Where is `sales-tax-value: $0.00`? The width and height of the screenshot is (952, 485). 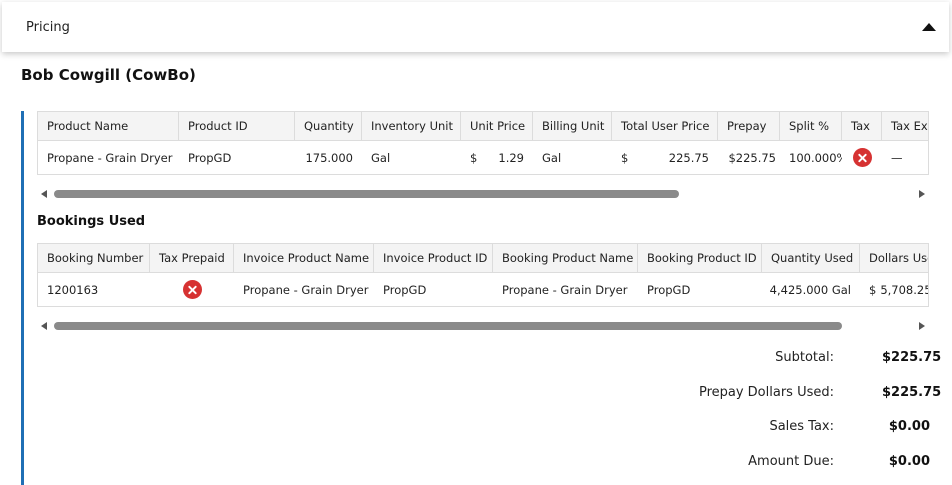 sales-tax-value: $0.00 is located at coordinates (909, 426).